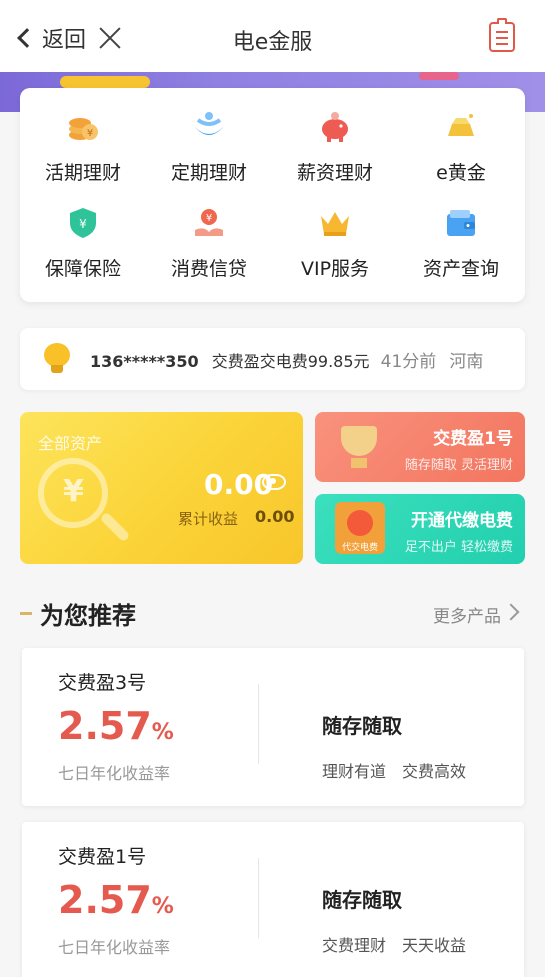 Image resolution: width=545 pixels, height=977 pixels. Describe the element at coordinates (335, 243) in the screenshot. I see `menu-item-vip-service: VIP服务` at that location.